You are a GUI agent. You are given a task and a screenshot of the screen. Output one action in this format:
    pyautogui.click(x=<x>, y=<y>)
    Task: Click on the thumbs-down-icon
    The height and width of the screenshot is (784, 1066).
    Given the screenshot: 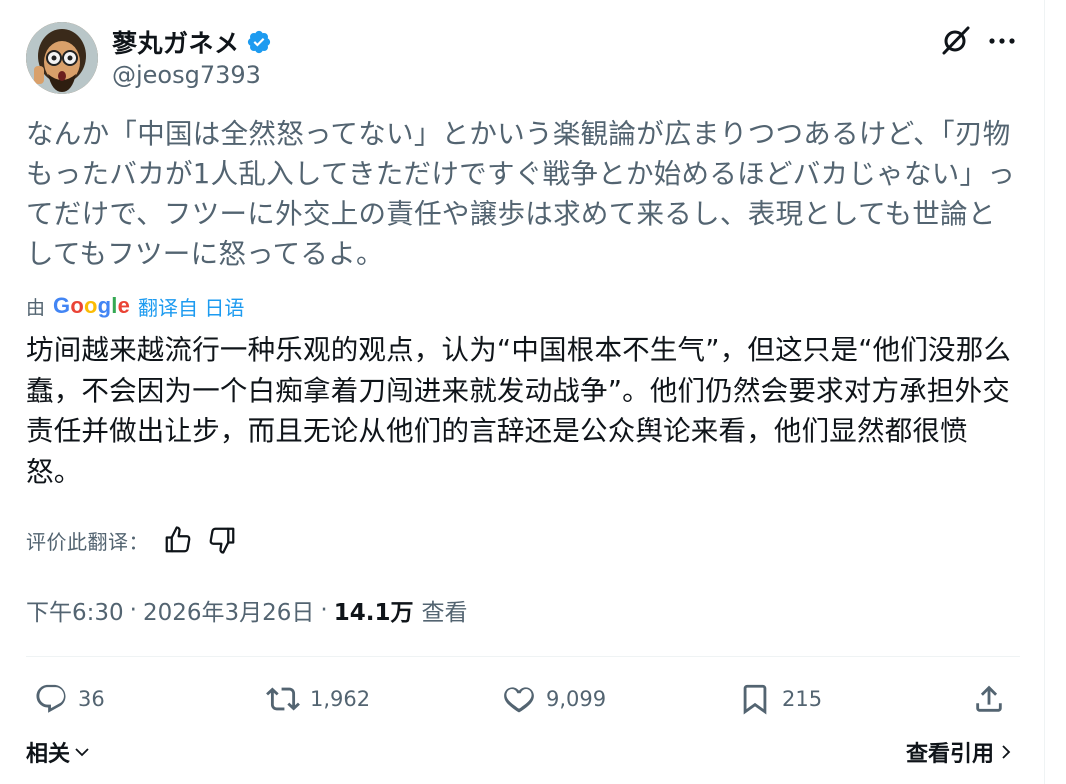 What is the action you would take?
    pyautogui.click(x=222, y=540)
    